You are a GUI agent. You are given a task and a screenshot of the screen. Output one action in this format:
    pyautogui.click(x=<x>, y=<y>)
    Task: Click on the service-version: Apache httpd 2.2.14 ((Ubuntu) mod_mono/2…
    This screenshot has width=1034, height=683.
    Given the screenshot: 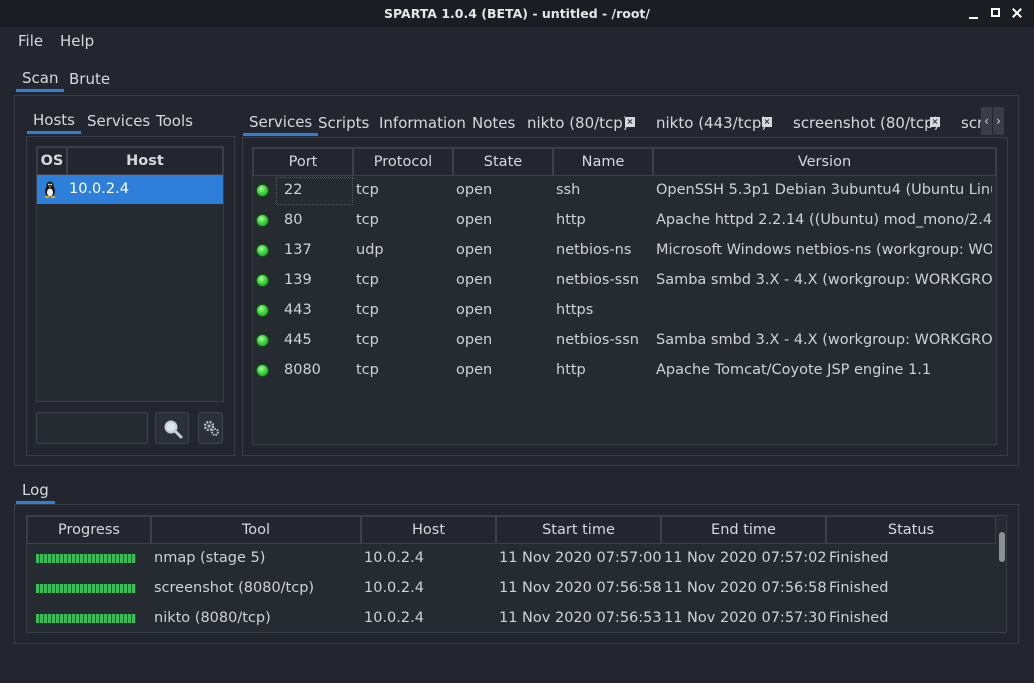 What is the action you would take?
    pyautogui.click(x=824, y=220)
    